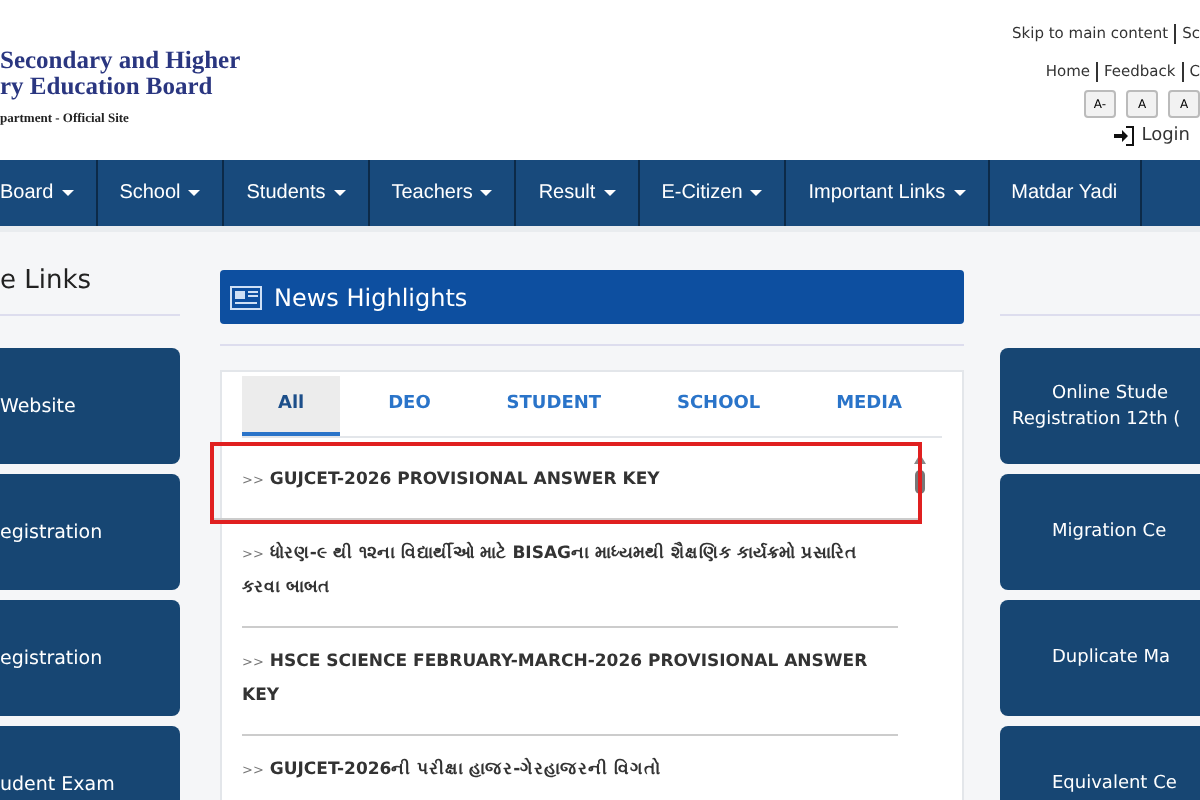 This screenshot has height=800, width=1200. Describe the element at coordinates (869, 406) in the screenshot. I see `news-tab: MEDIA` at that location.